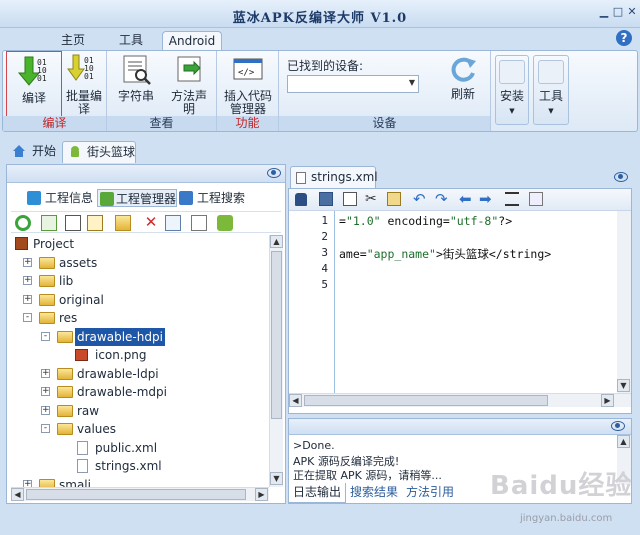  Describe the element at coordinates (136, 336) in the screenshot. I see `tree-item-drawable-hdpi: - drawable-hdpi` at that location.